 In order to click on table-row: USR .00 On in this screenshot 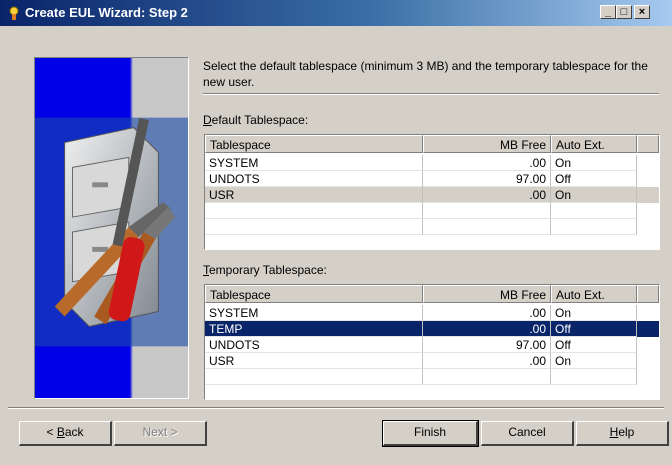, I will do `click(432, 361)`.